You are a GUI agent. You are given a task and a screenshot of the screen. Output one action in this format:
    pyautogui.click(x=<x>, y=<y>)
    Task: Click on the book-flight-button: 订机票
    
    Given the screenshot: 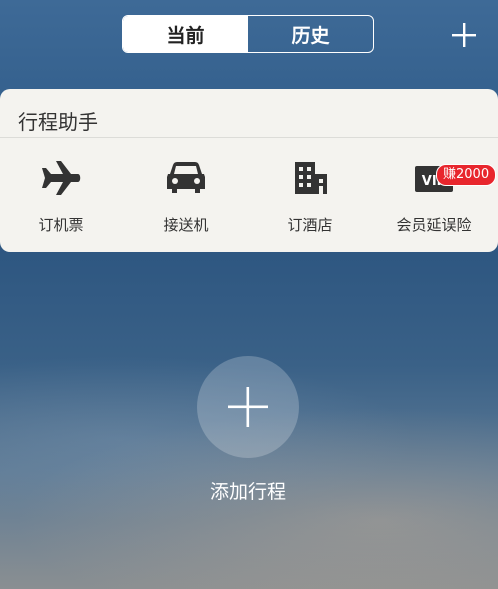 What is the action you would take?
    pyautogui.click(x=61, y=198)
    